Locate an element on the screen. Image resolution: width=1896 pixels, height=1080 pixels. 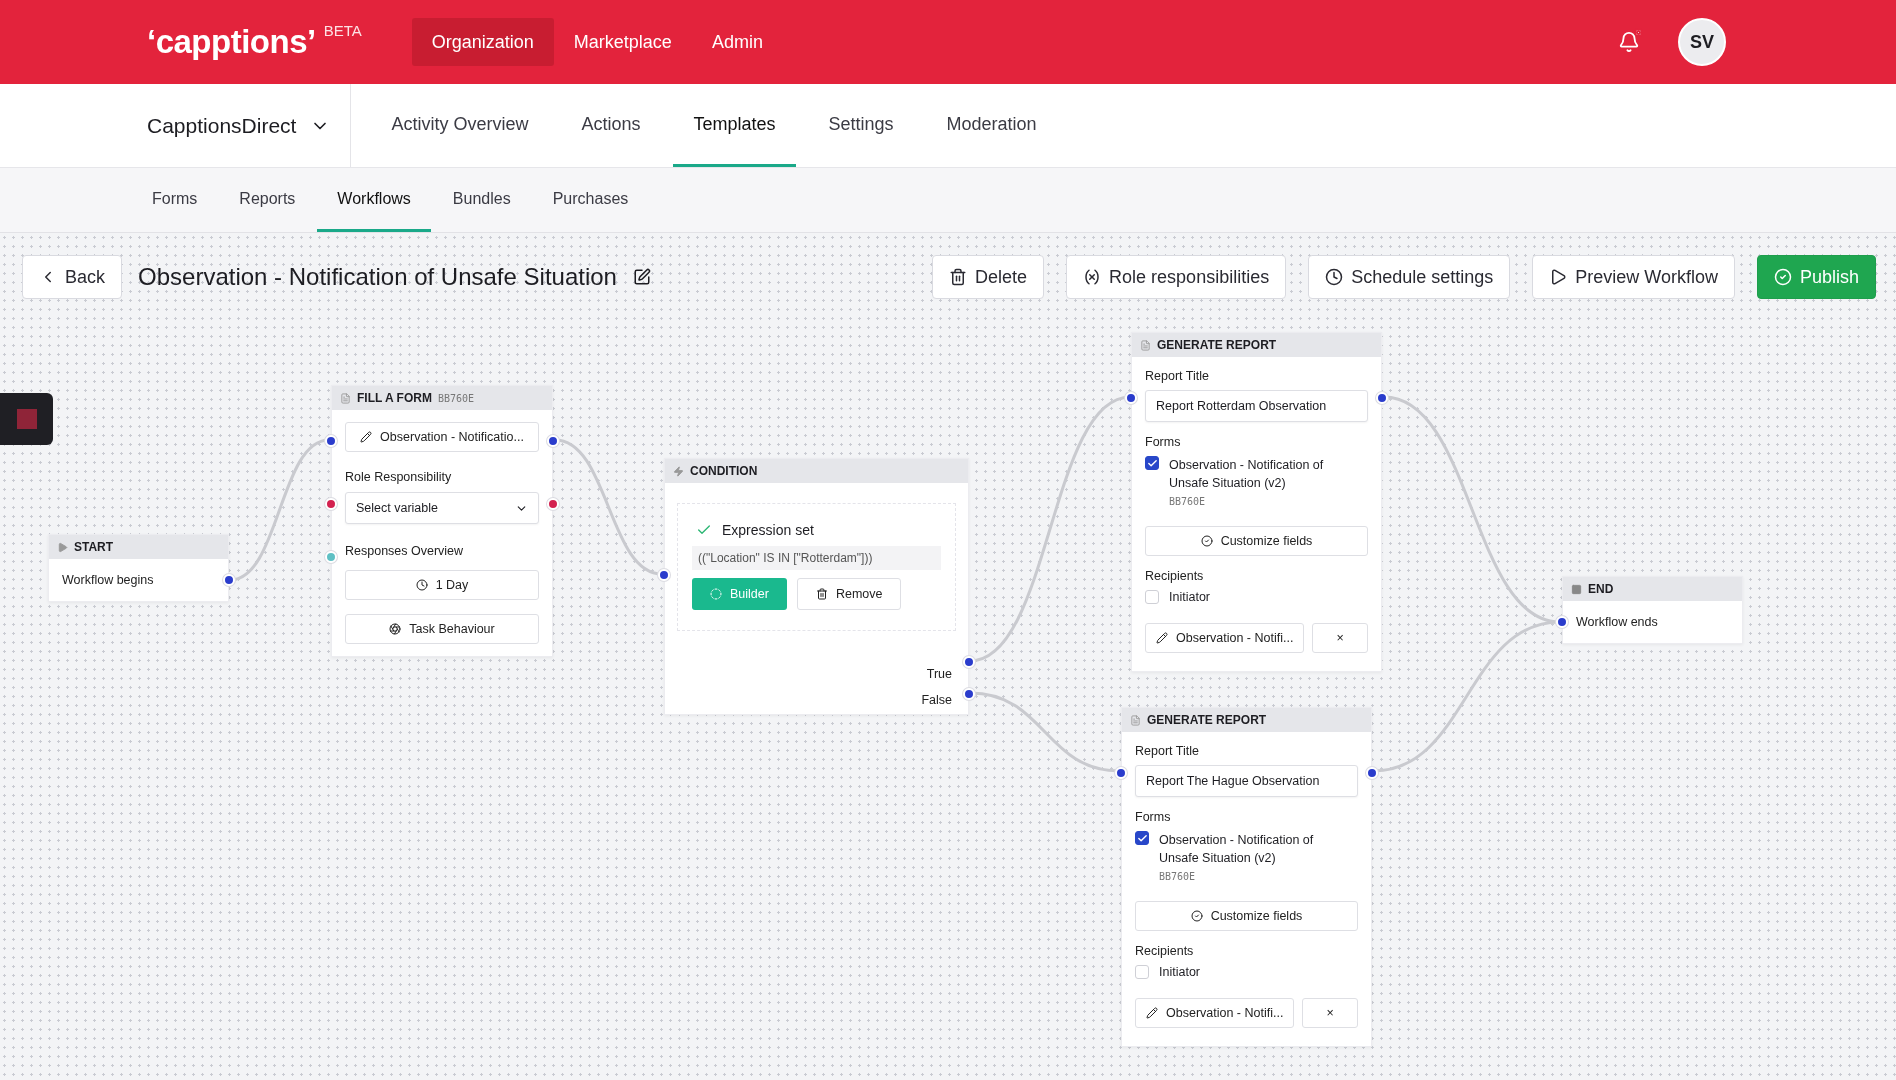
sub-tab: Bundles is located at coordinates (481, 200).